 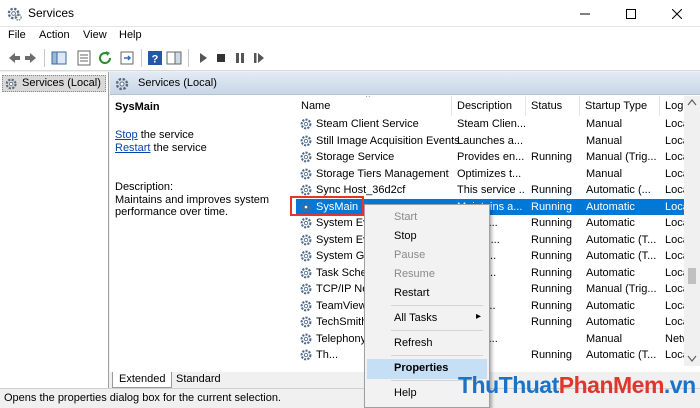 I want to click on menu-view: View, so click(x=95, y=35).